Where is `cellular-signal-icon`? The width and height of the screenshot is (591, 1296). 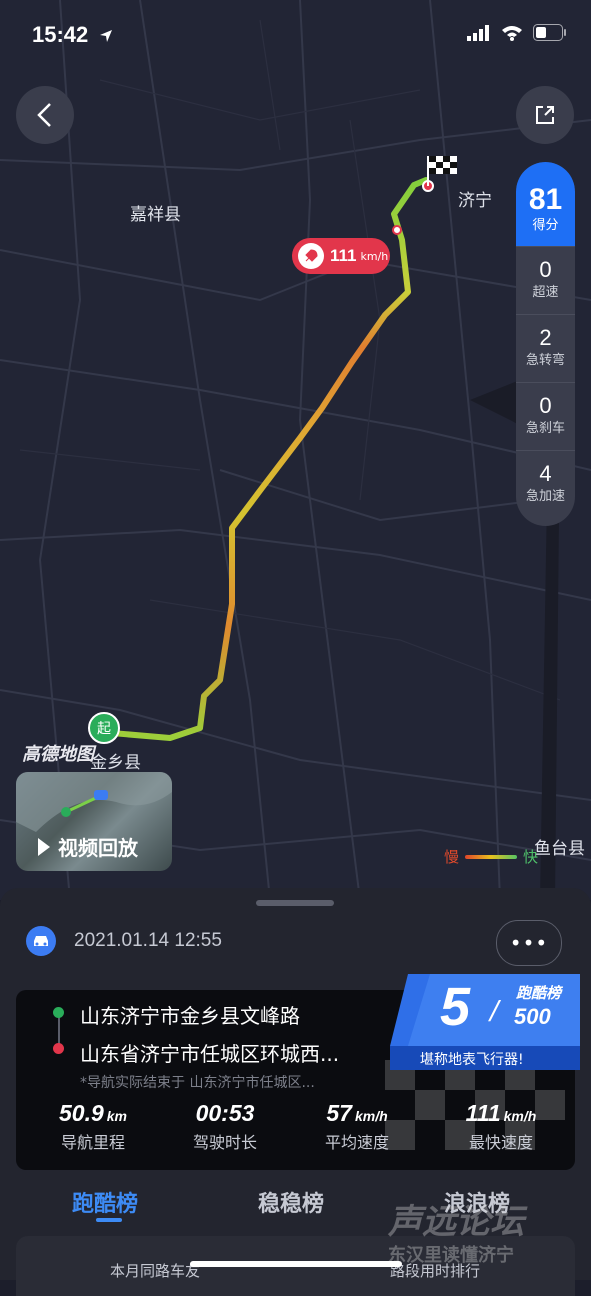 cellular-signal-icon is located at coordinates (478, 32).